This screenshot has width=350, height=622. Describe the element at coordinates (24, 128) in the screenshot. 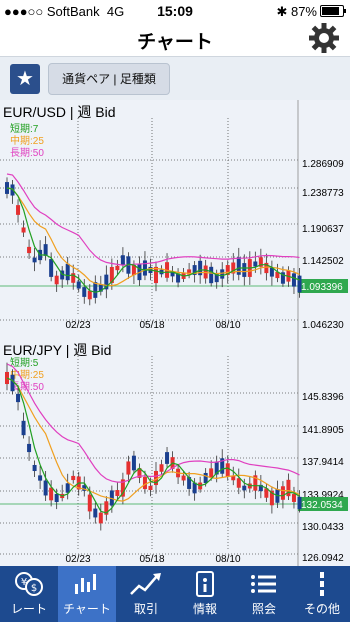

I see `legend-item: 短期:7` at that location.